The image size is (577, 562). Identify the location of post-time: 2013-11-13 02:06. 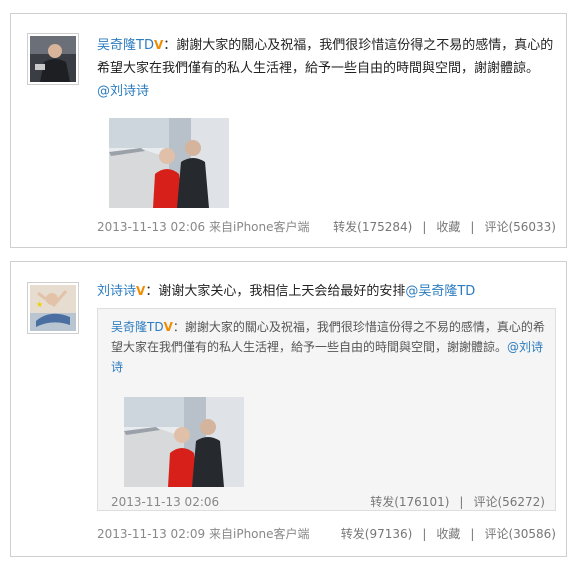
(151, 227).